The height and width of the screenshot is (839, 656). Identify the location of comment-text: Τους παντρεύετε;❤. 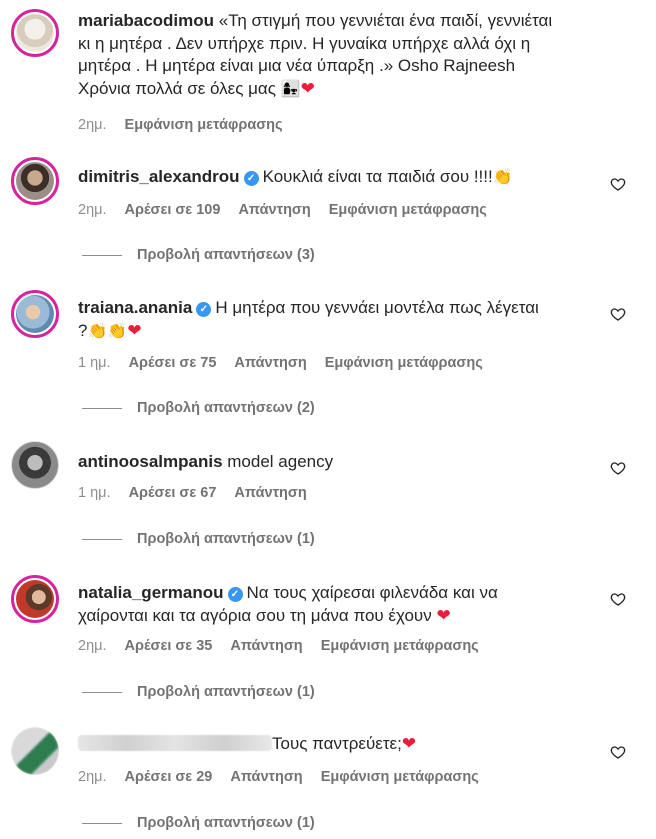
(338, 744).